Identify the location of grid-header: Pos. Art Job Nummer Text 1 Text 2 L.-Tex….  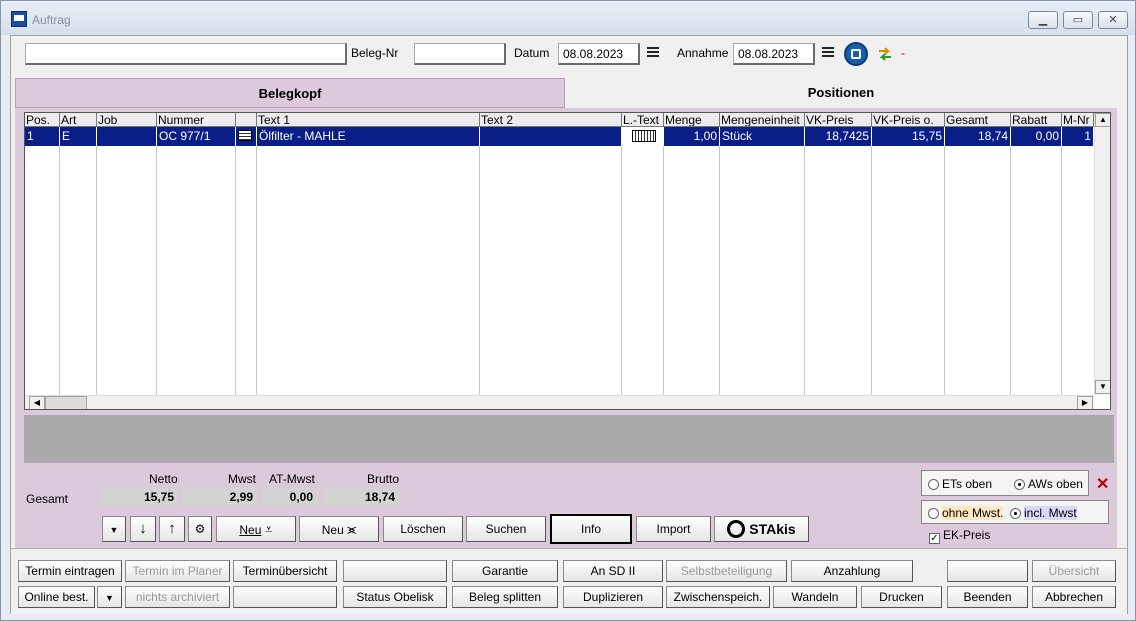
(559, 120).